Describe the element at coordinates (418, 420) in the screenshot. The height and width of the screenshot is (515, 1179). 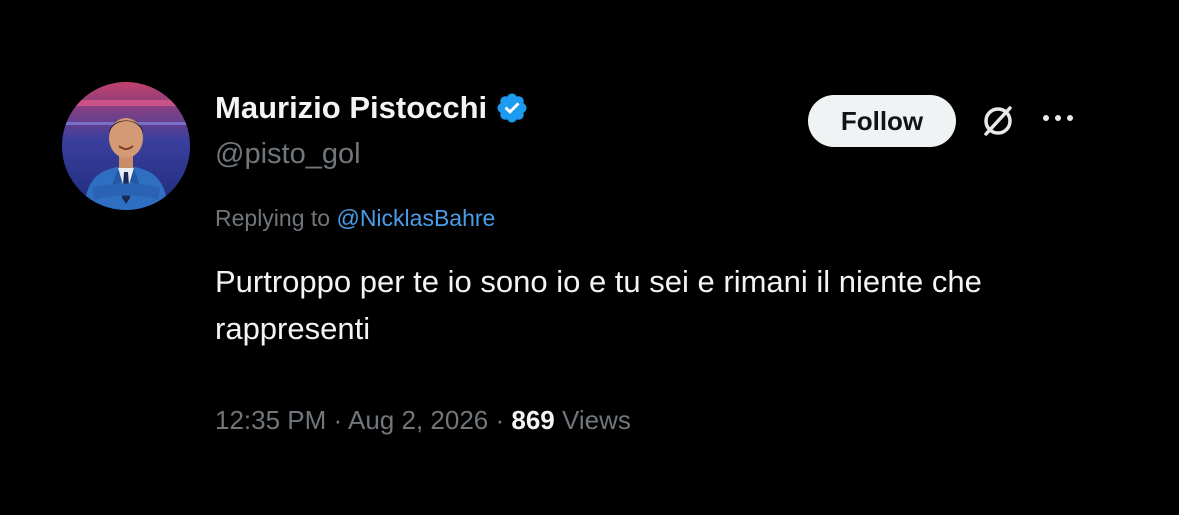
I see `tweet-date: Aug 2, 2026` at that location.